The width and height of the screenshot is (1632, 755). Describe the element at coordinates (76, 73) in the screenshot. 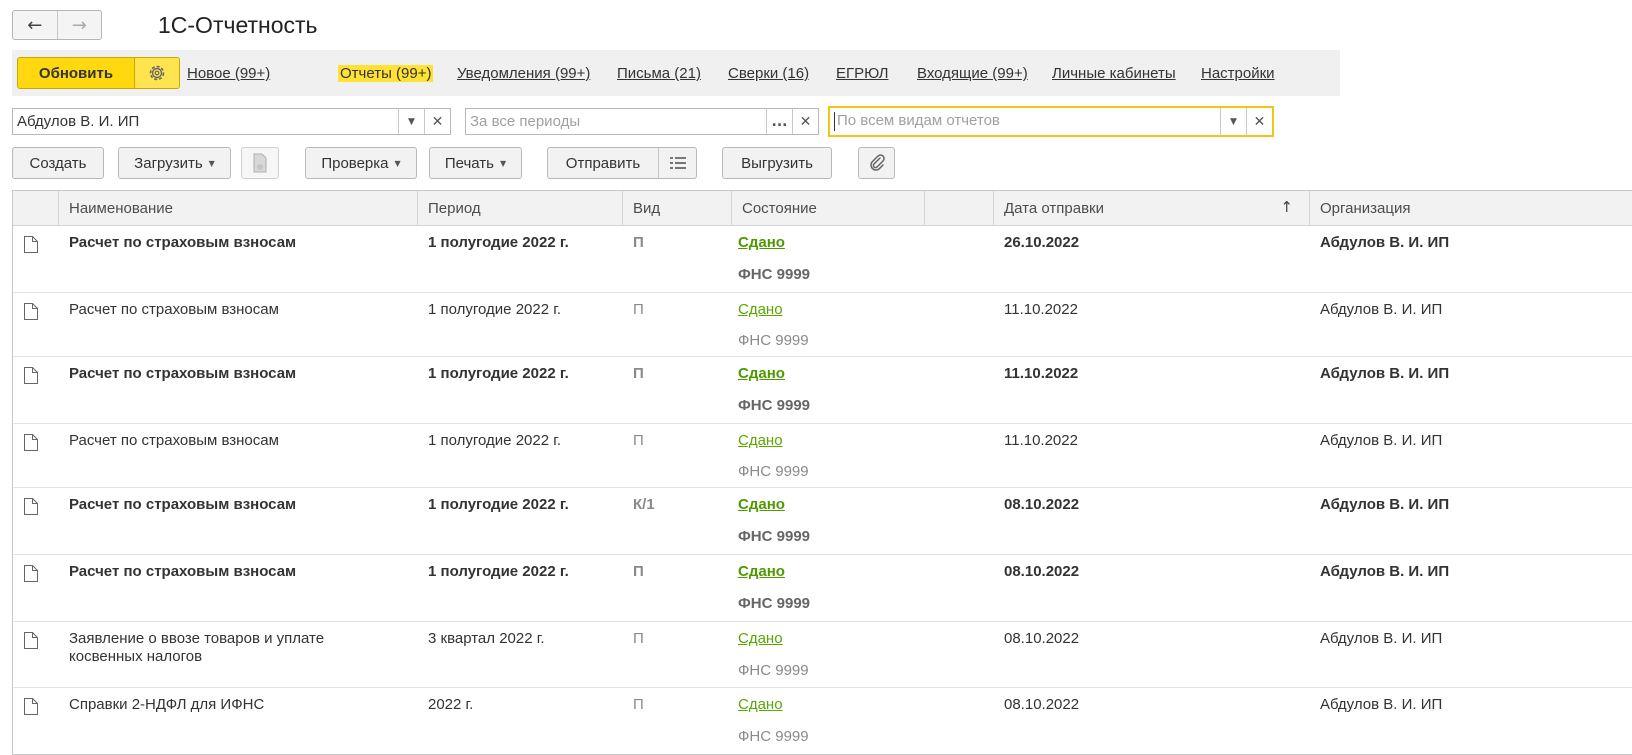

I see `refresh-button: Обновить` at that location.